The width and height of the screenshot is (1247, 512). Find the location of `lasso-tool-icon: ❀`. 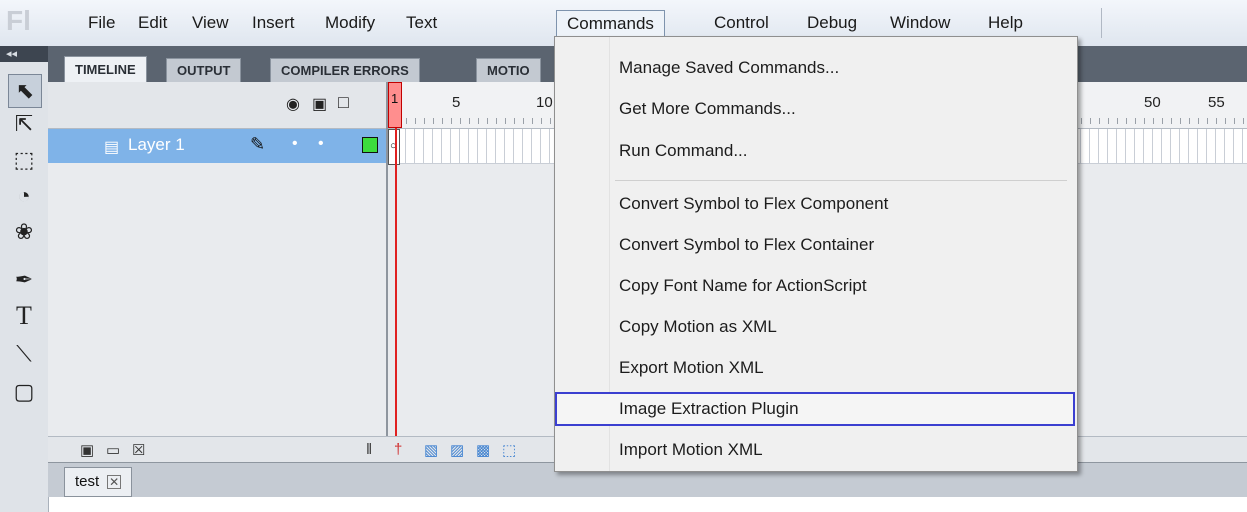

lasso-tool-icon: ❀ is located at coordinates (24, 232).